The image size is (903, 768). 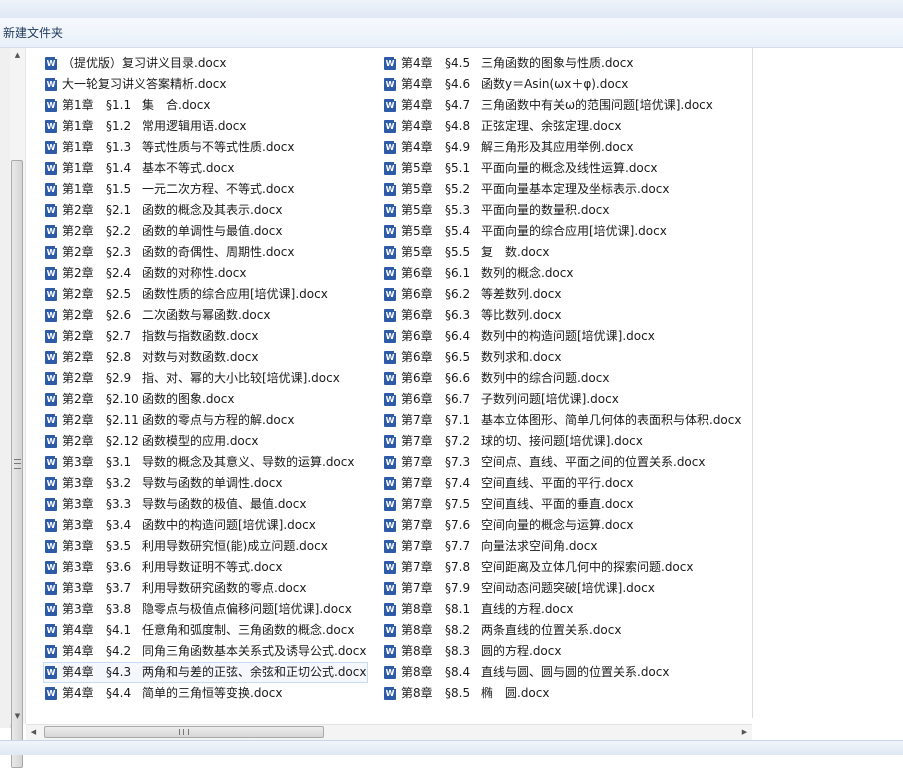 What do you see at coordinates (205, 378) in the screenshot?
I see `file-item: W 第2章 §2.9 指、对、幂的大小比较[培优课].docx` at bounding box center [205, 378].